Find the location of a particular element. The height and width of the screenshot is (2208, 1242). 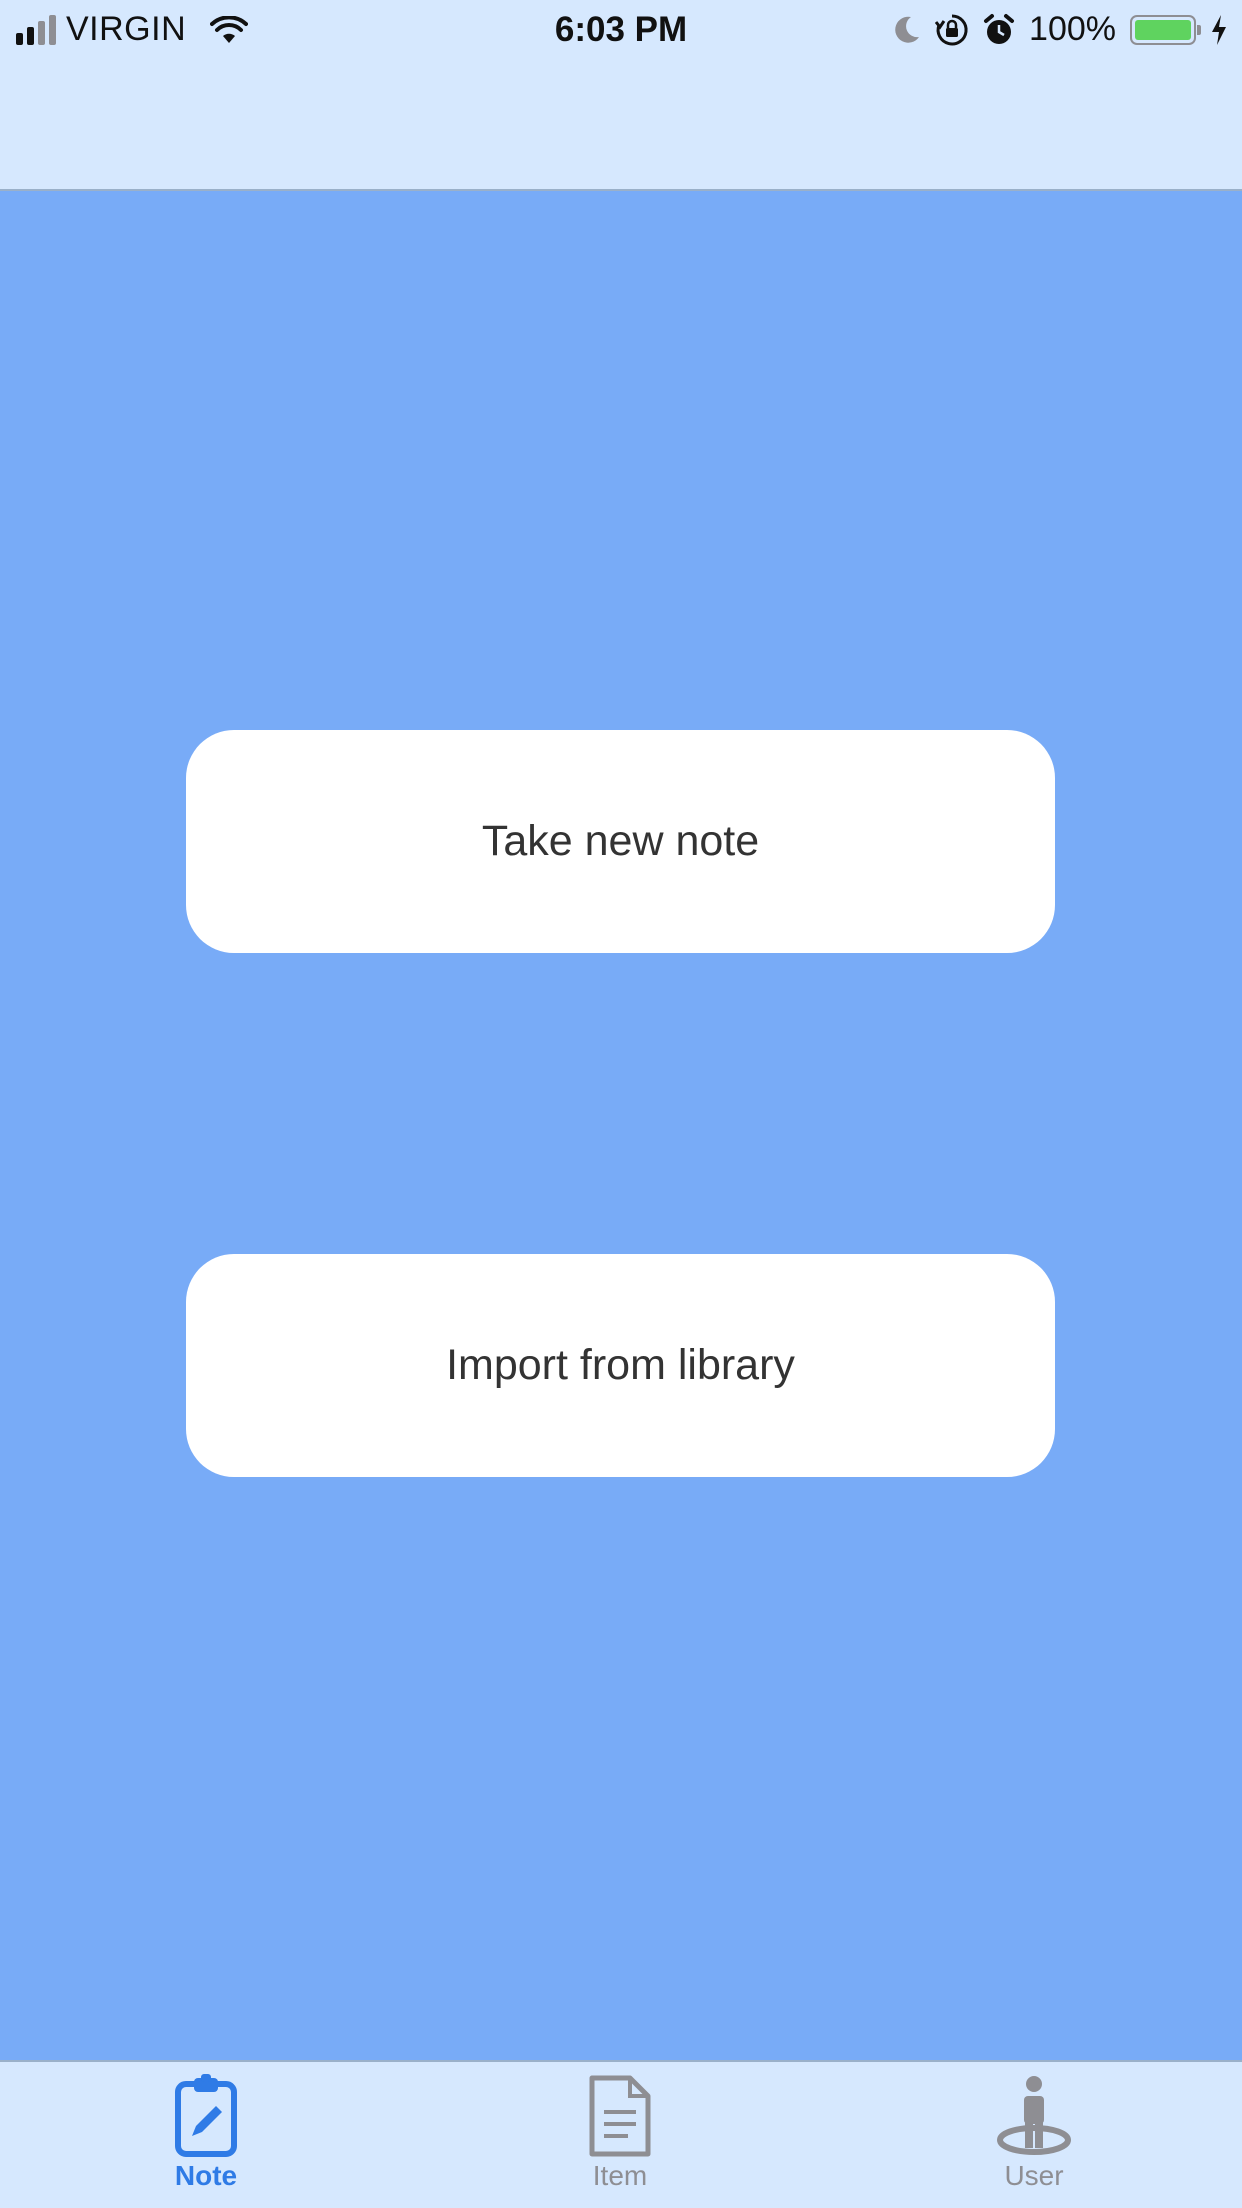

tab-user: User is located at coordinates (1034, 2135).